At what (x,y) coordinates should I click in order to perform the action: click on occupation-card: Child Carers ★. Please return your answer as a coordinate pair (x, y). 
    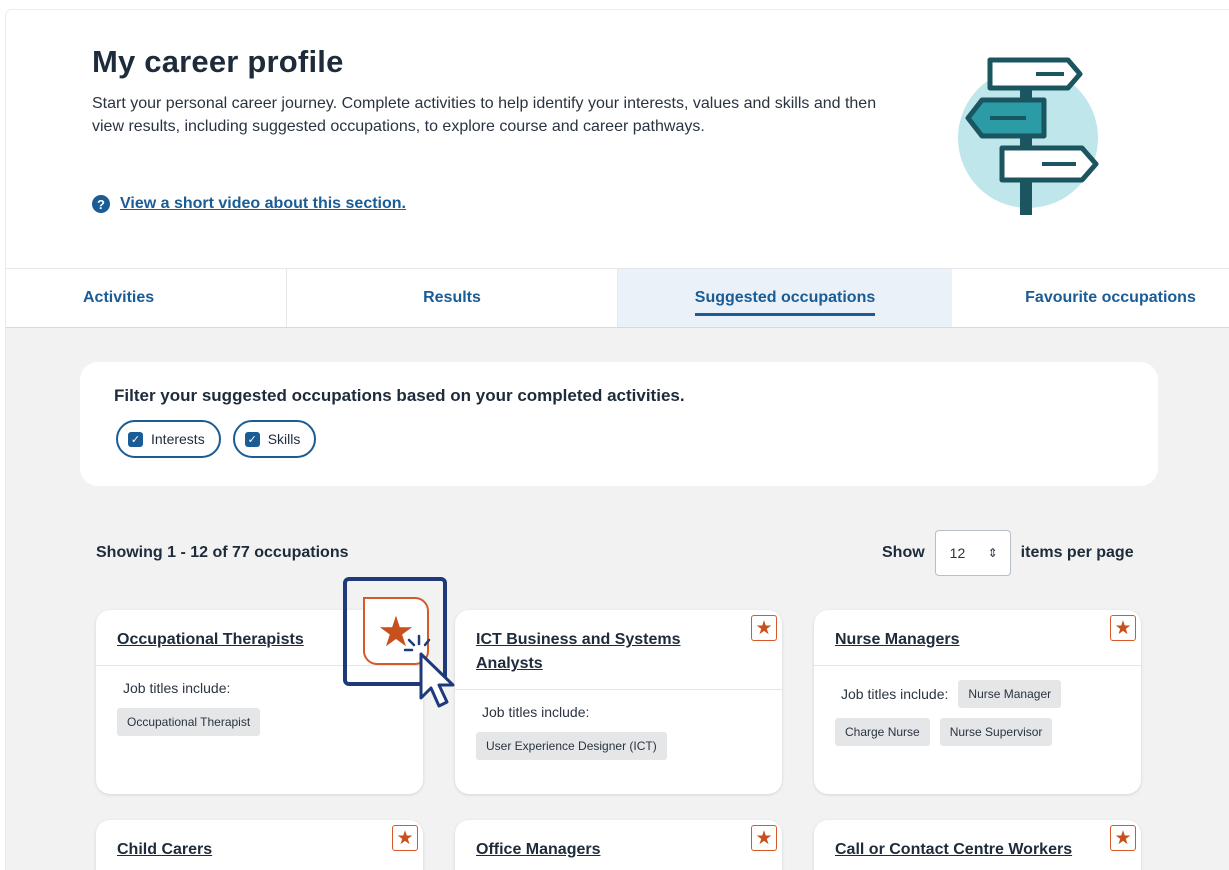
    Looking at the image, I should click on (259, 845).